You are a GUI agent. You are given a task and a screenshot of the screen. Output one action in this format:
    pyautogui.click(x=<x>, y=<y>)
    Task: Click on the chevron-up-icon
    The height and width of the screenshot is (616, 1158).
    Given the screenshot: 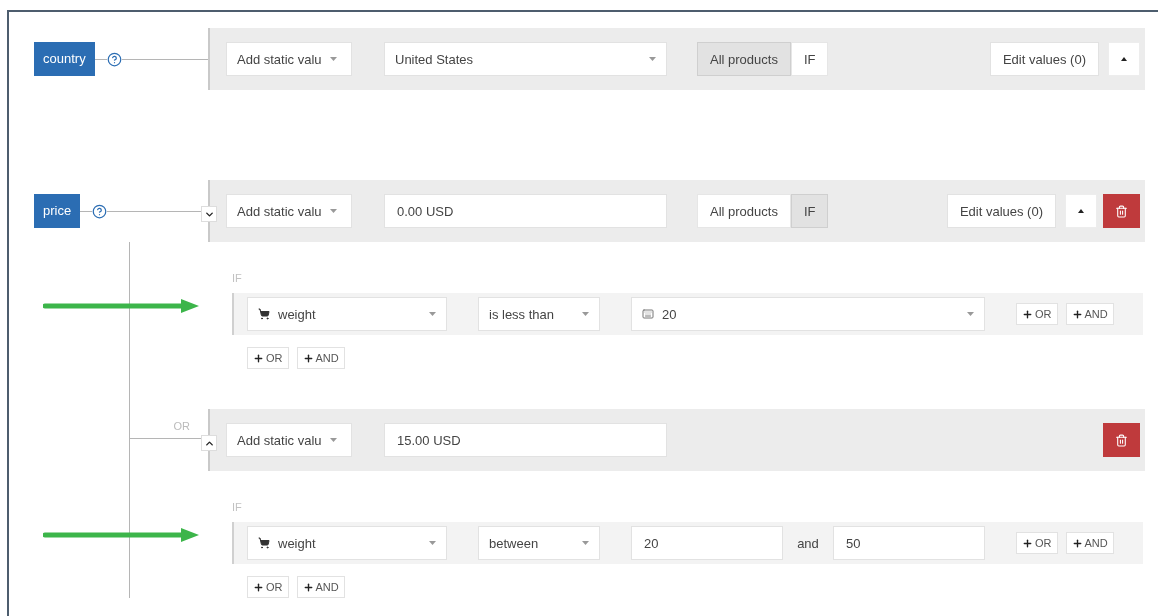 What is the action you would take?
    pyautogui.click(x=209, y=443)
    